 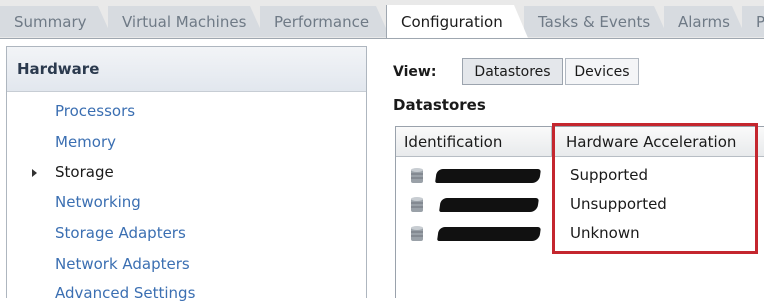 I want to click on hardware-item-storage: Storage, so click(x=84, y=172).